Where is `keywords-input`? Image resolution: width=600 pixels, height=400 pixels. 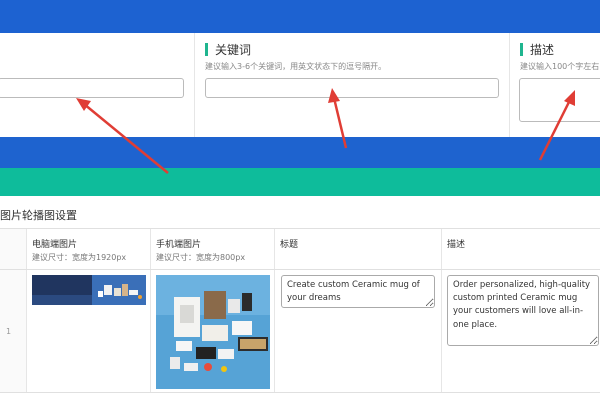
keywords-input is located at coordinates (352, 88).